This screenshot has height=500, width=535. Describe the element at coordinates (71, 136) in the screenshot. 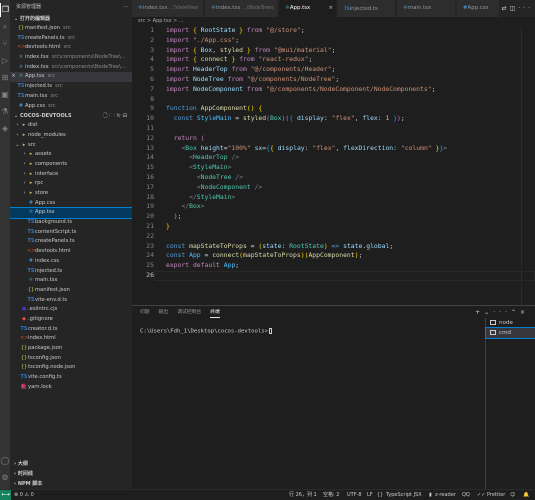

I see `file-tree-item: › ▸ node_modules` at that location.